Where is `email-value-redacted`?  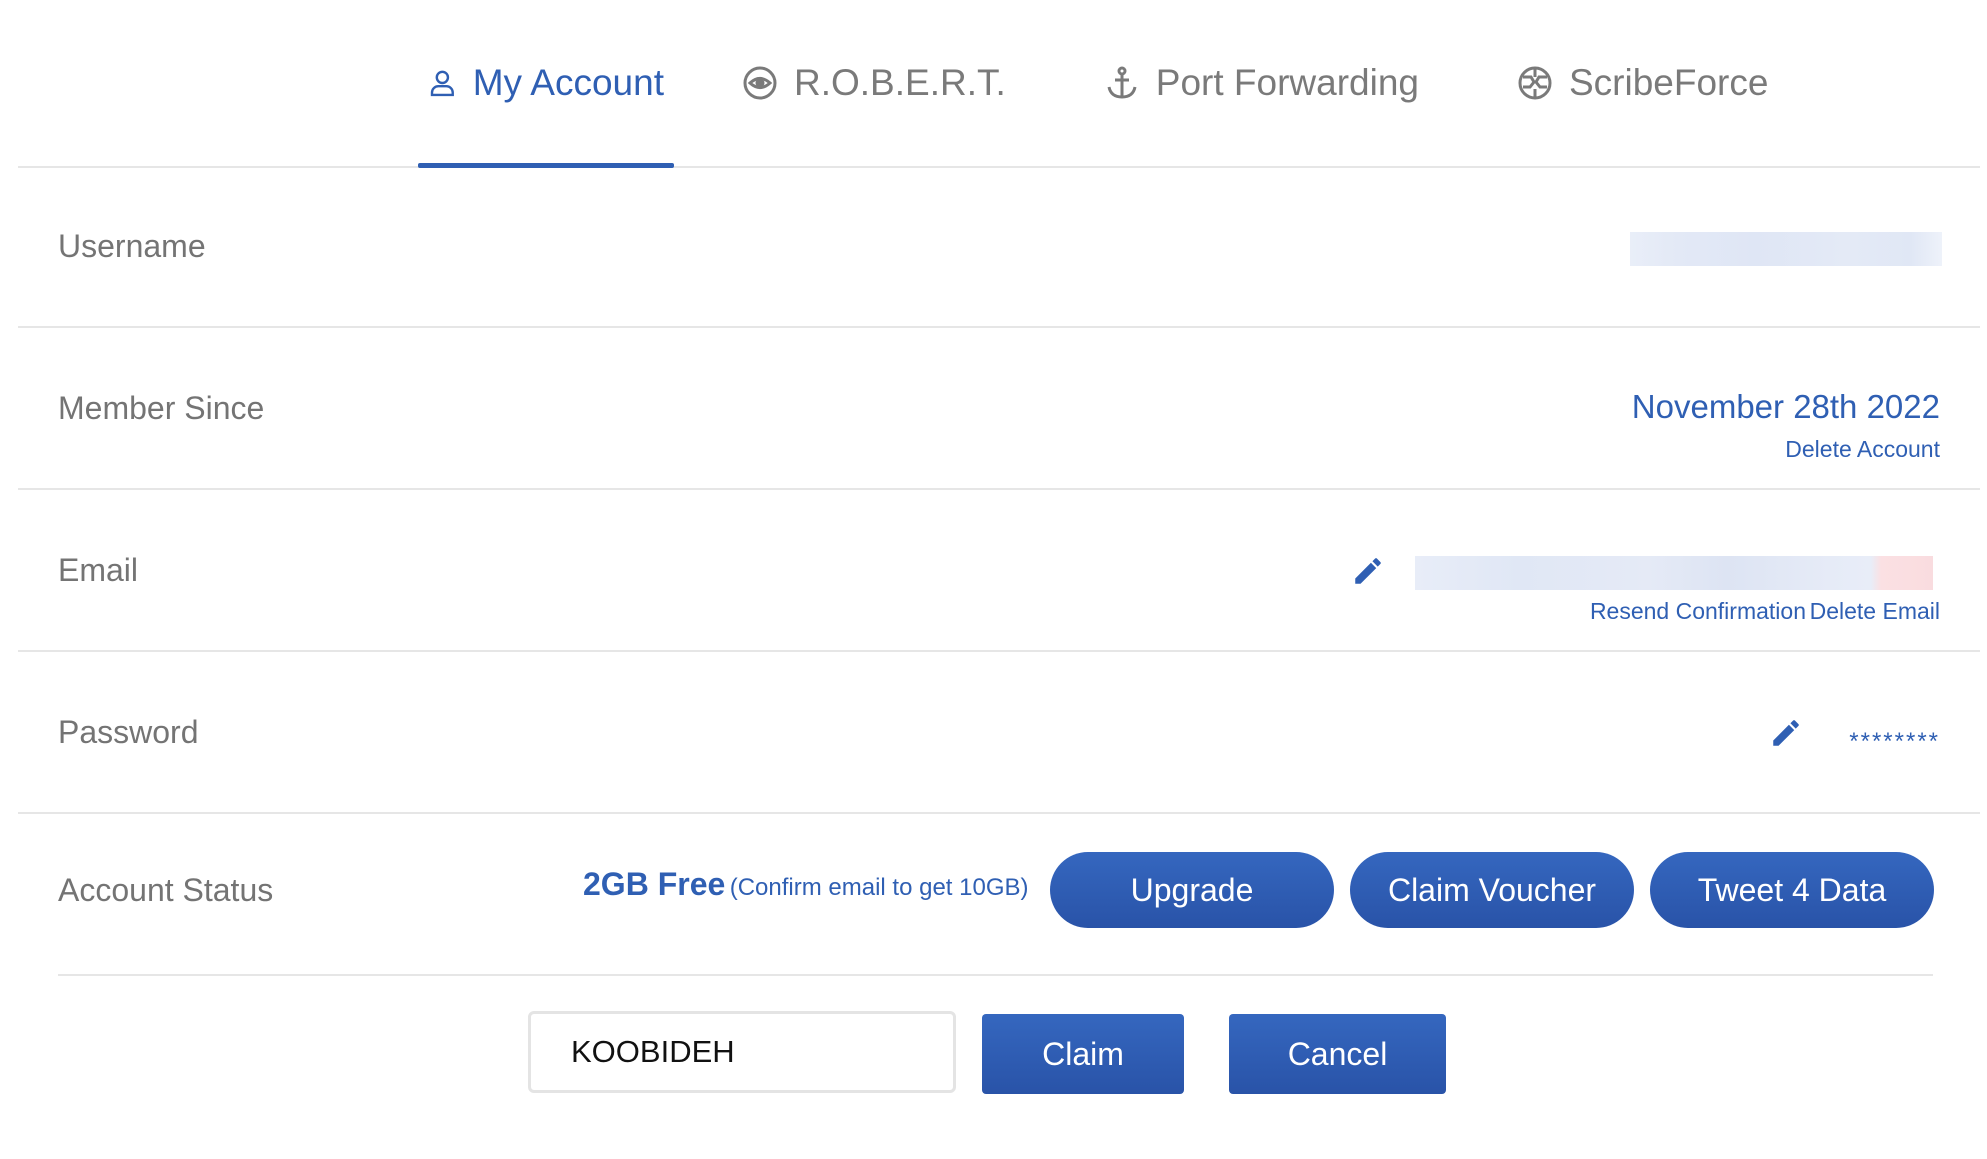 email-value-redacted is located at coordinates (1674, 573).